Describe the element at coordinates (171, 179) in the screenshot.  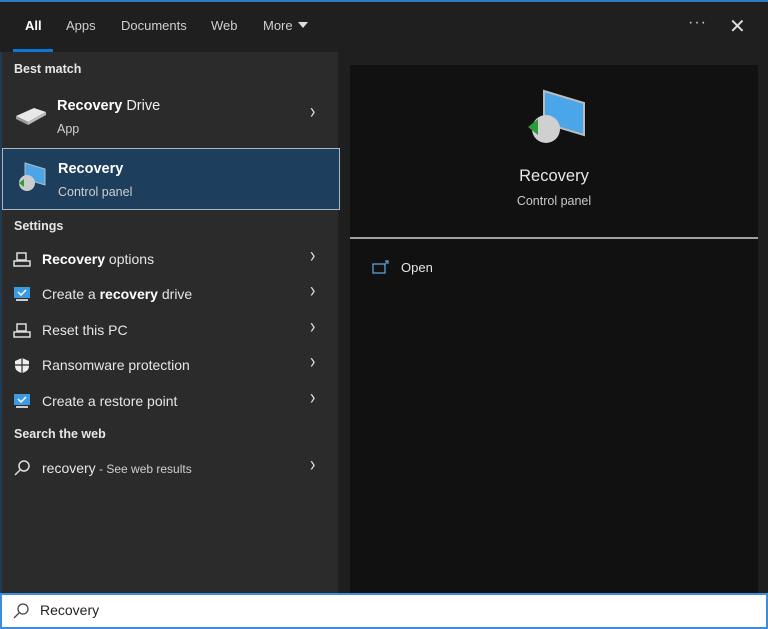
I see `result-recovery-control-panel: Recovery Control panel` at that location.